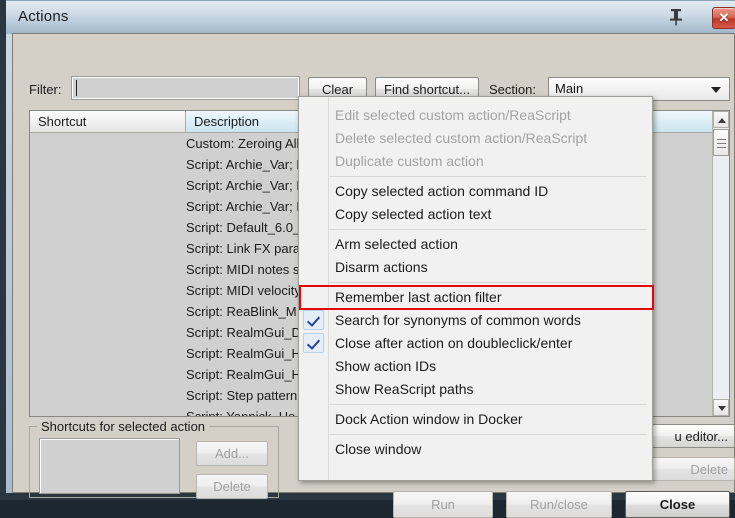 The width and height of the screenshot is (735, 518). Describe the element at coordinates (476, 214) in the screenshot. I see `menu-item: Copy selected action text` at that location.